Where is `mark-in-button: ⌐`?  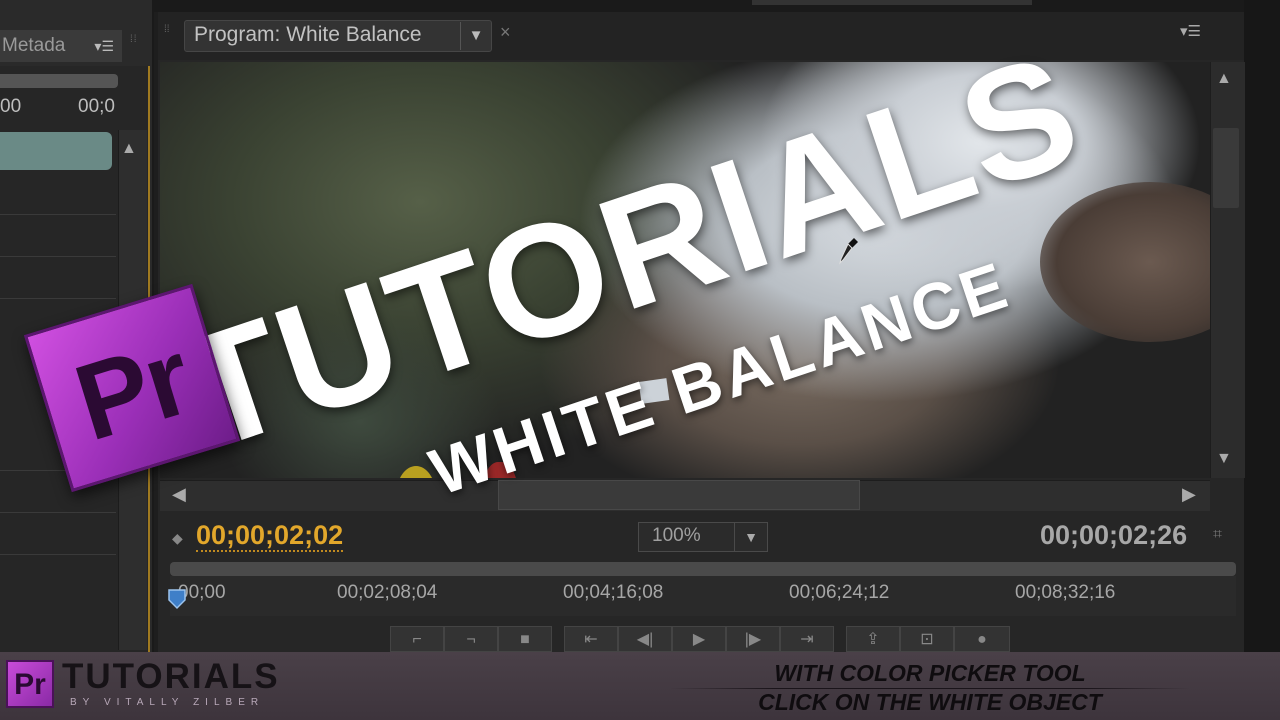
mark-in-button: ⌐ is located at coordinates (417, 639).